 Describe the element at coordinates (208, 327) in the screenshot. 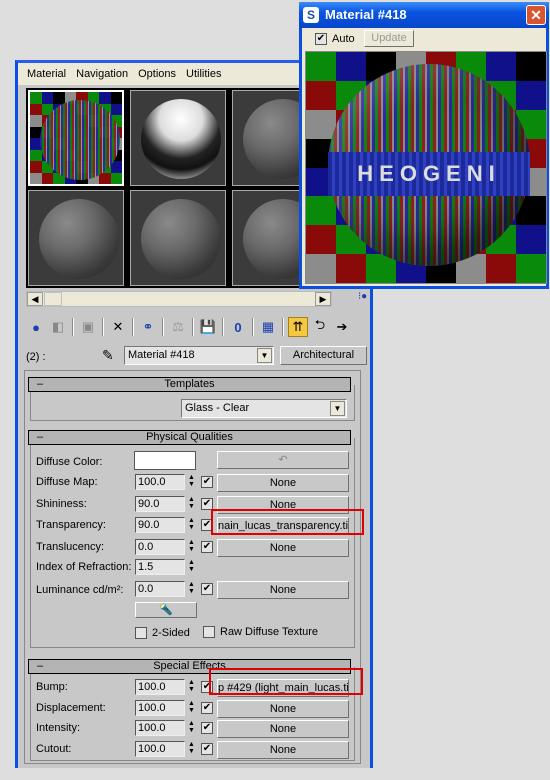

I see `save-material-icon: 💾` at that location.